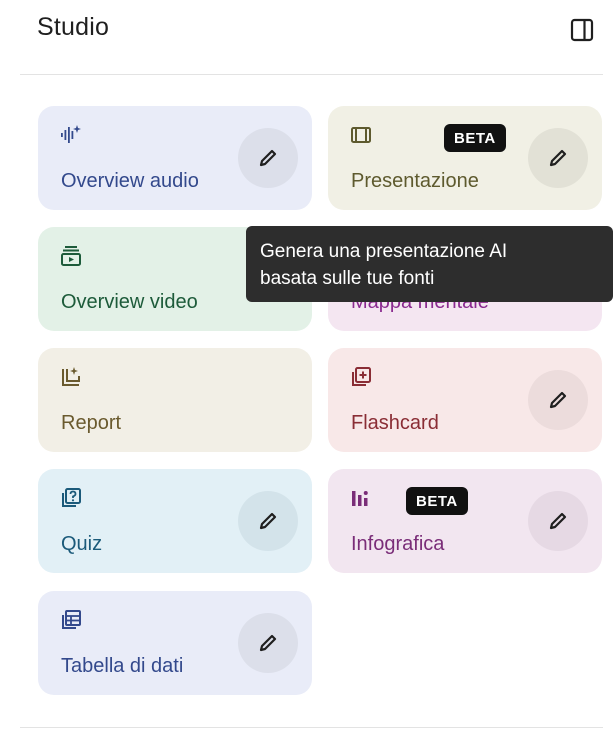 The image size is (613, 753). What do you see at coordinates (175, 400) in the screenshot?
I see `card-report: Report` at bounding box center [175, 400].